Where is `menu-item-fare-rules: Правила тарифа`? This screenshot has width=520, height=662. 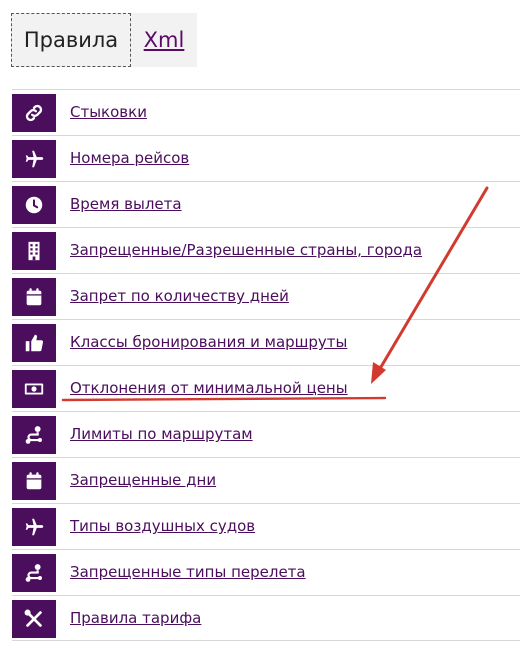 menu-item-fare-rules: Правила тарифа is located at coordinates (266, 618).